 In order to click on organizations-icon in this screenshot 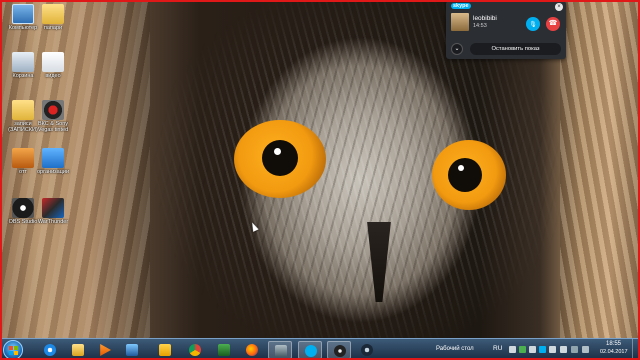, I will do `click(53, 158)`.